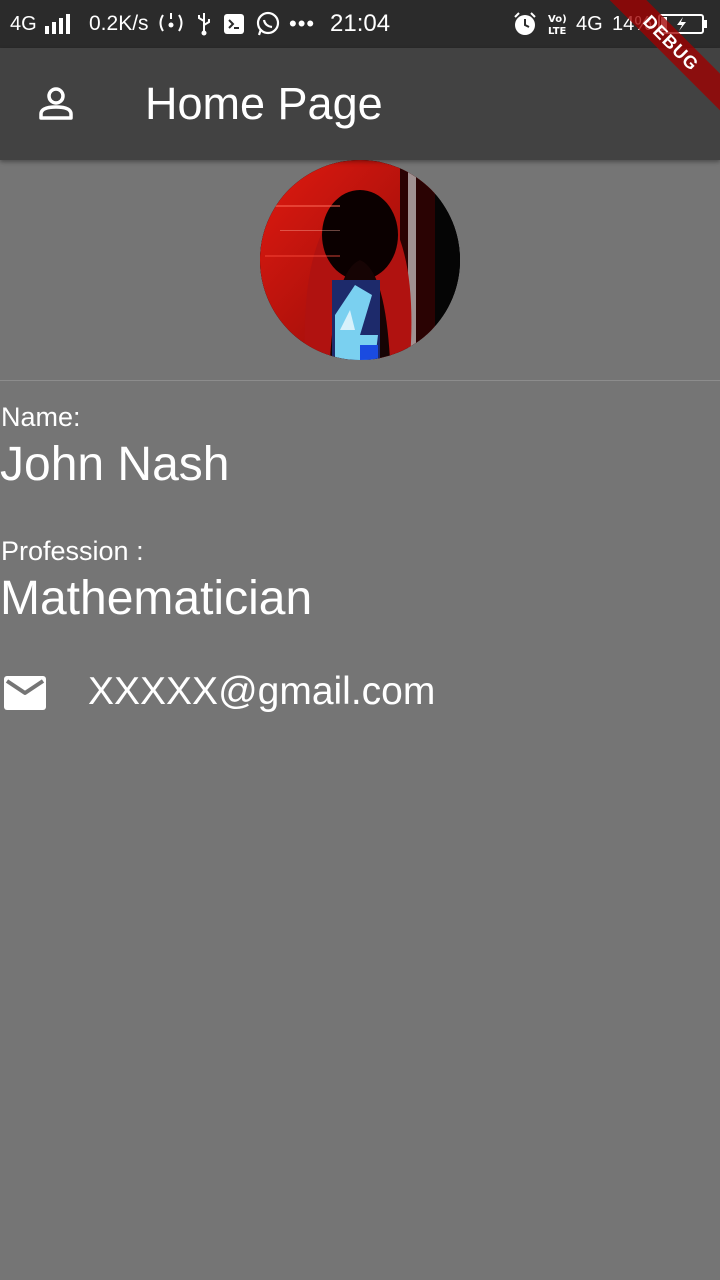 The height and width of the screenshot is (1280, 720). I want to click on battery-charging-icon, so click(683, 24).